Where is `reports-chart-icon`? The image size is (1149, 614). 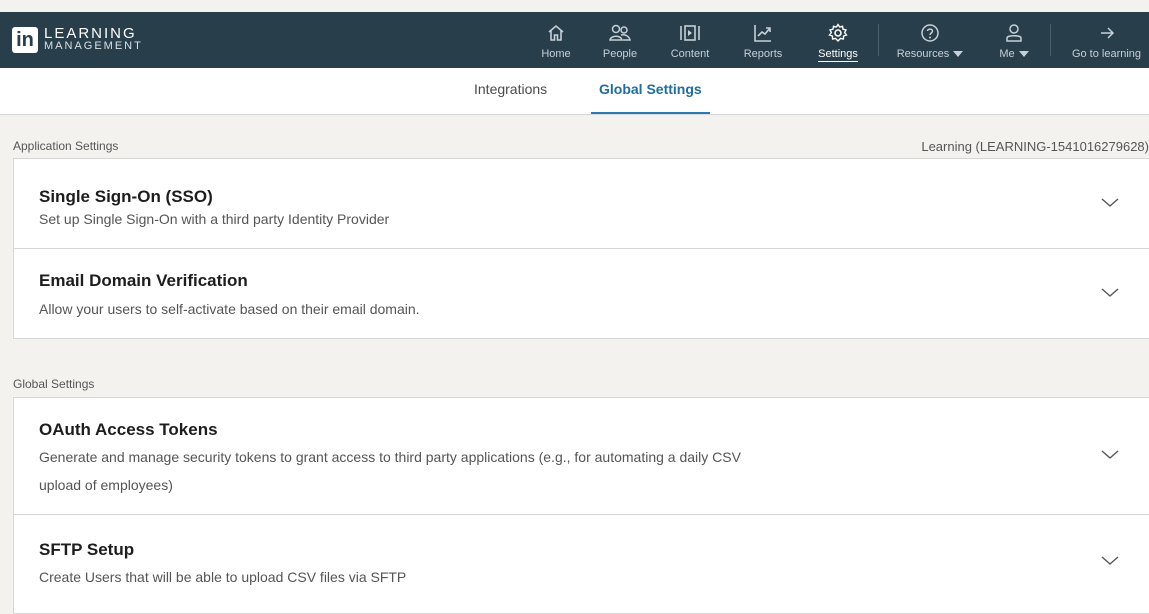 reports-chart-icon is located at coordinates (763, 33).